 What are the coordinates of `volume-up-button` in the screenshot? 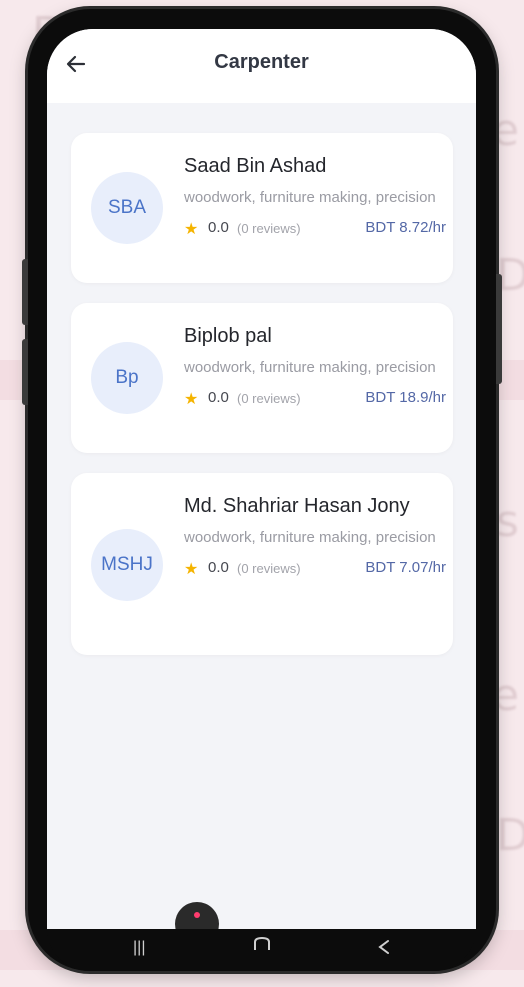 It's located at (25, 292).